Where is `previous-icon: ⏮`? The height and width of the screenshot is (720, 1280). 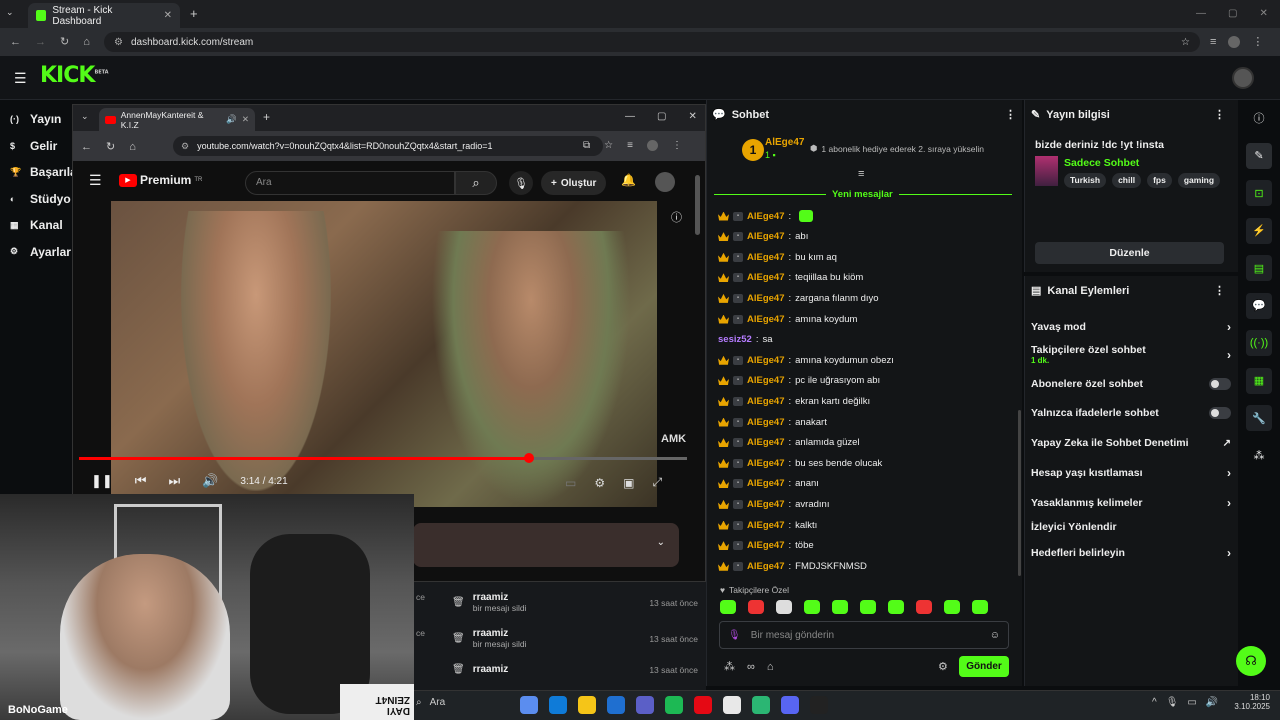
previous-icon: ⏮ is located at coordinates (141, 481).